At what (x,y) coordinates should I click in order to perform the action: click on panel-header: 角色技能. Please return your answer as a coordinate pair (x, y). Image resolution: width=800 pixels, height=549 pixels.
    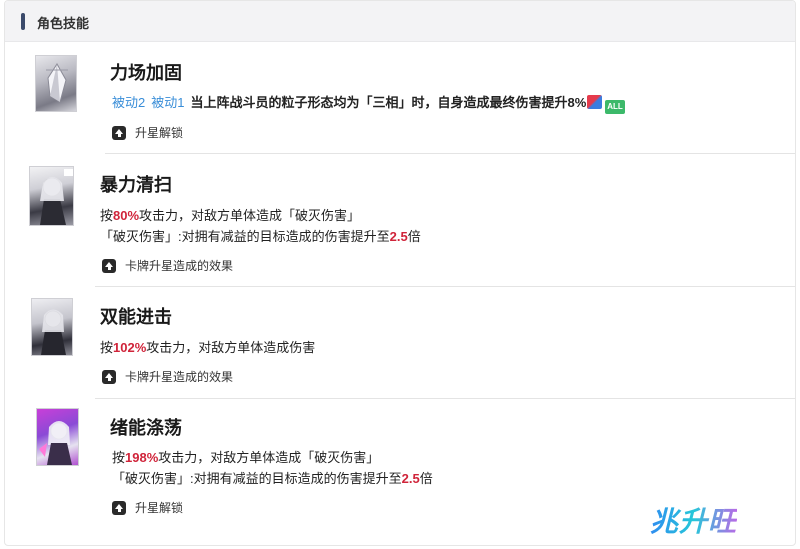
    Looking at the image, I should click on (400, 21).